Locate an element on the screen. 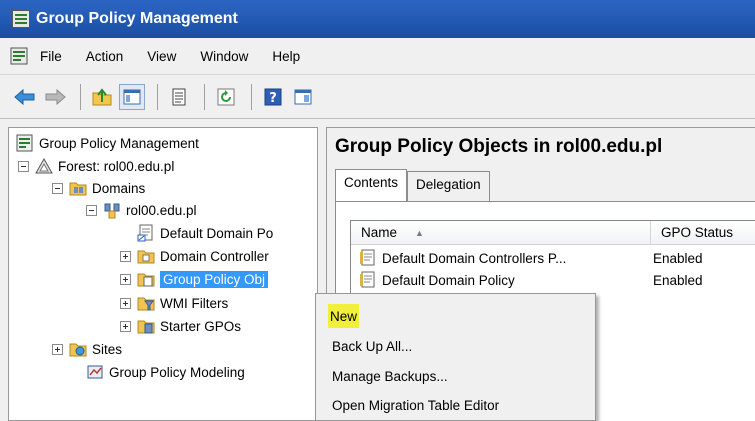  tree-item-root: Group Policy Management is located at coordinates (107, 143).